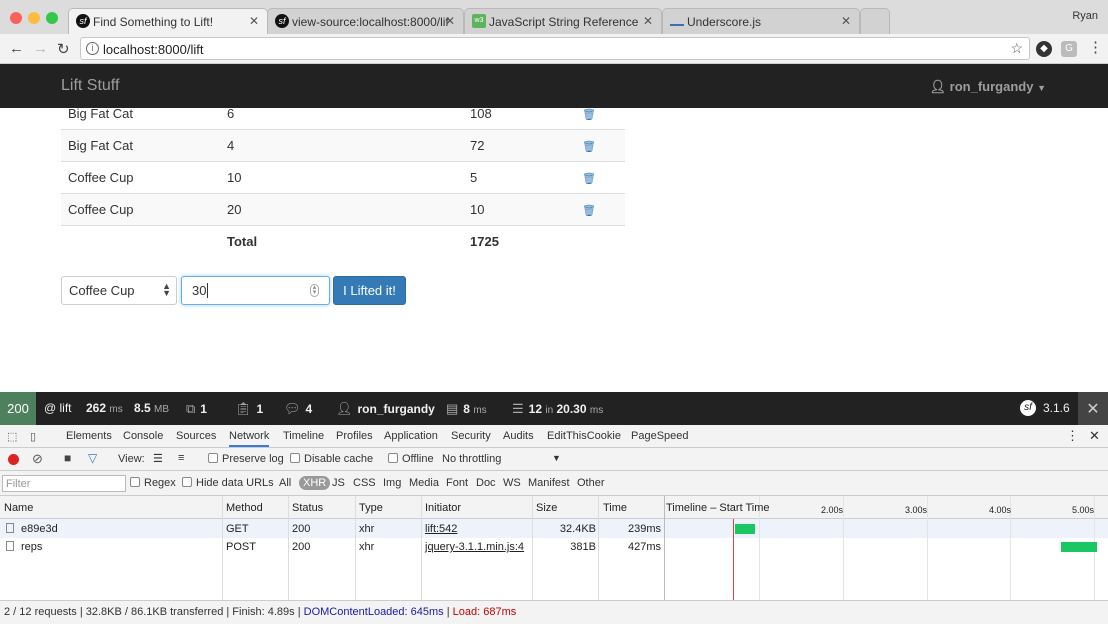  I want to click on tab-sources: Sources, so click(196, 436).